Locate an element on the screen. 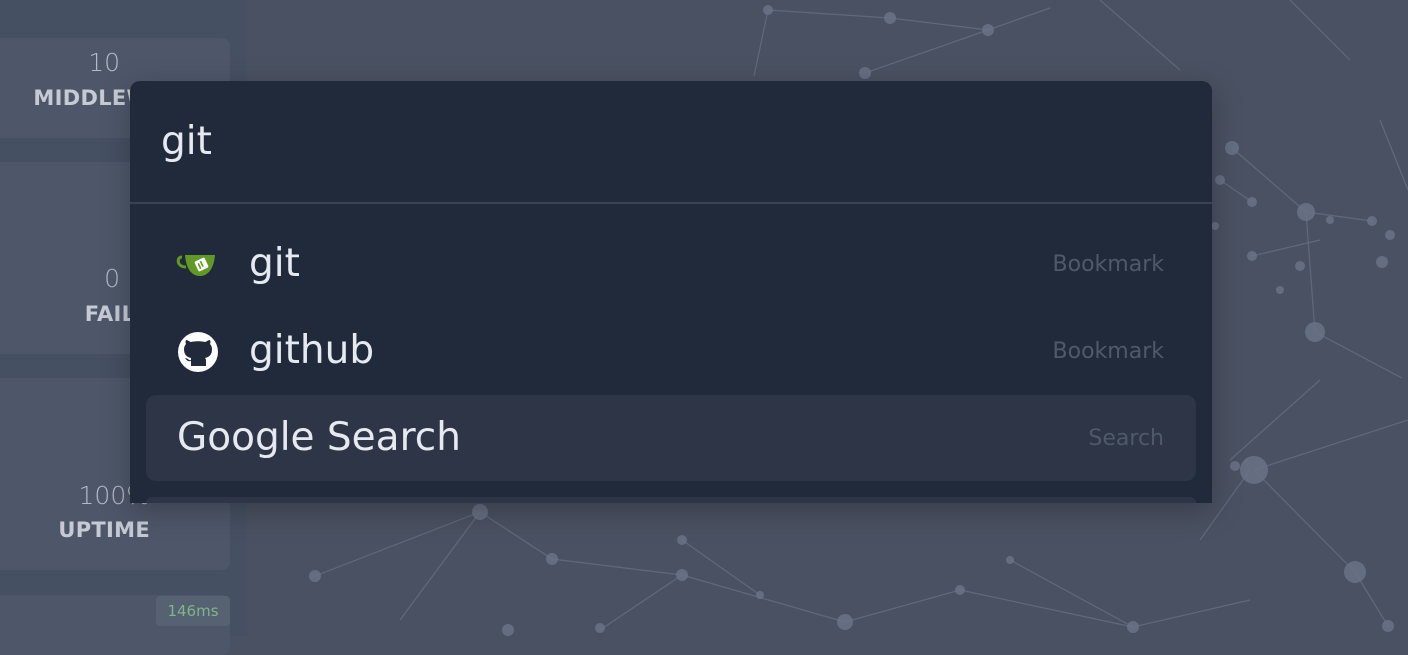 This screenshot has width=1408, height=655. search-input is located at coordinates (671, 141).